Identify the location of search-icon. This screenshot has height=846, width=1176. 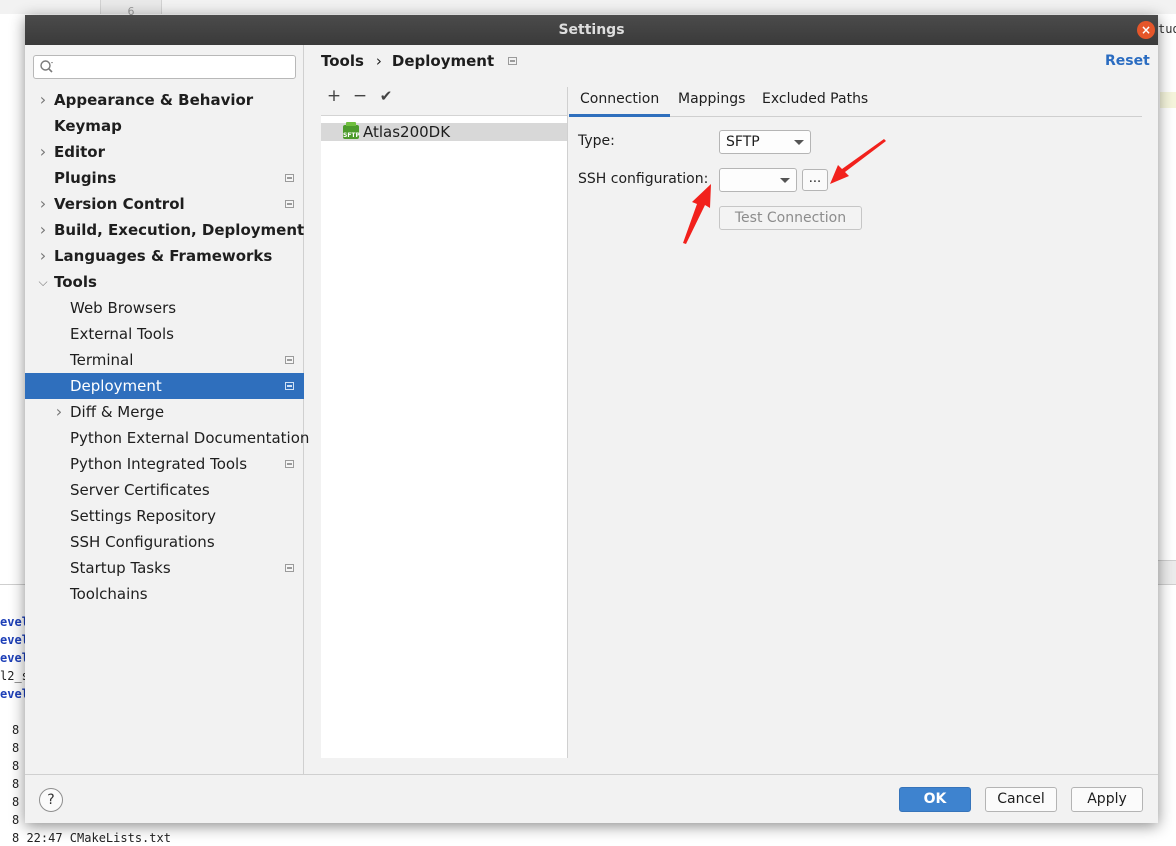
(46, 66).